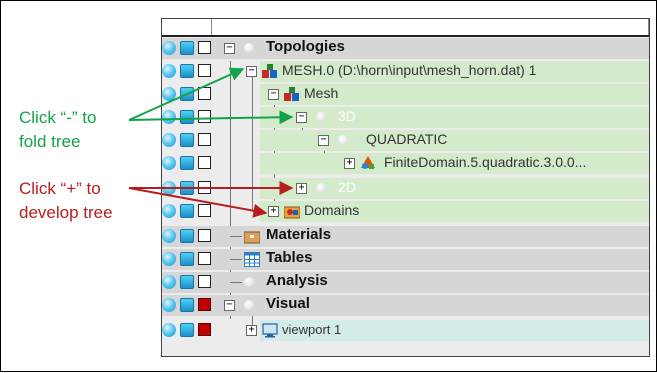 Image resolution: width=657 pixels, height=373 pixels. I want to click on fold-arrow-to-mesh0, so click(186, 94).